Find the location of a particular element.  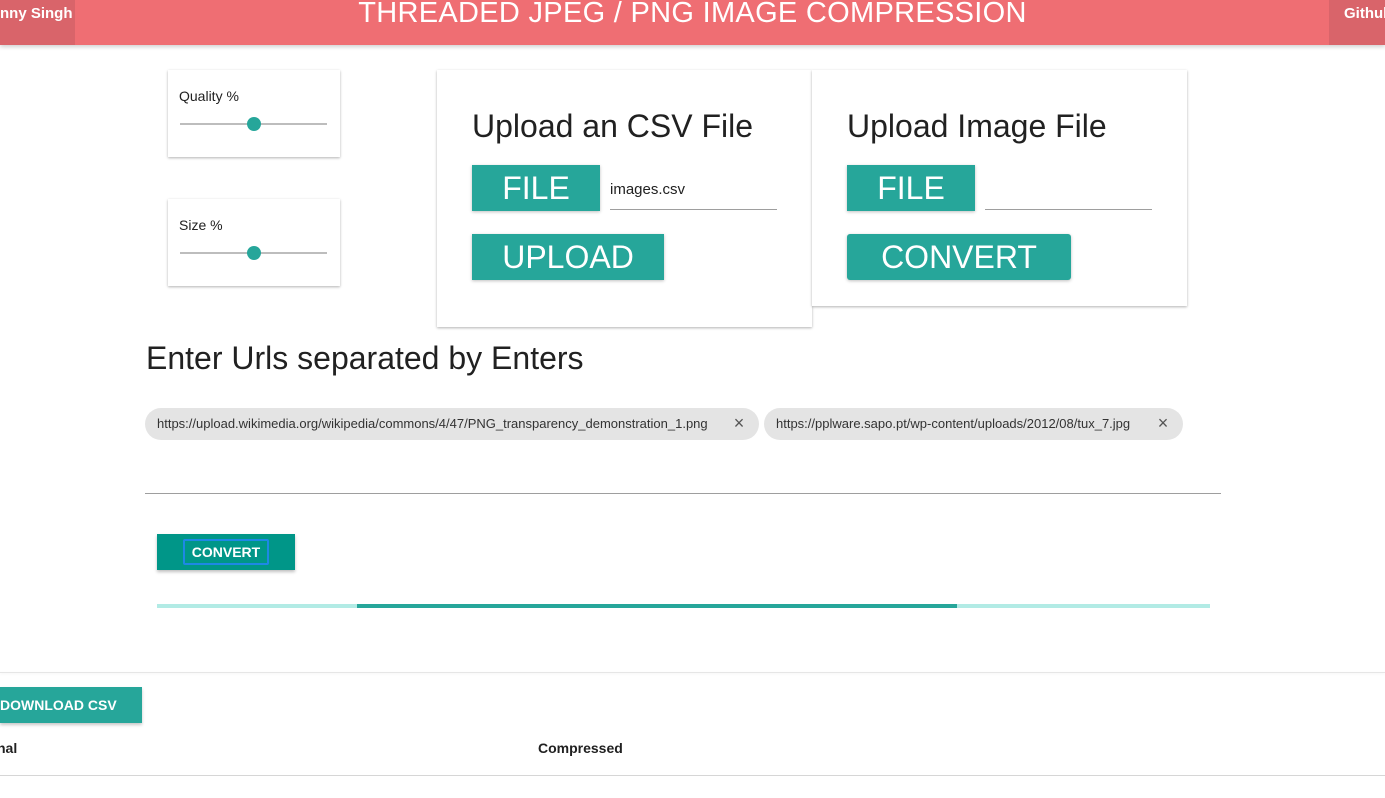

csv-upload-title: Upload an CSV File is located at coordinates (613, 126).